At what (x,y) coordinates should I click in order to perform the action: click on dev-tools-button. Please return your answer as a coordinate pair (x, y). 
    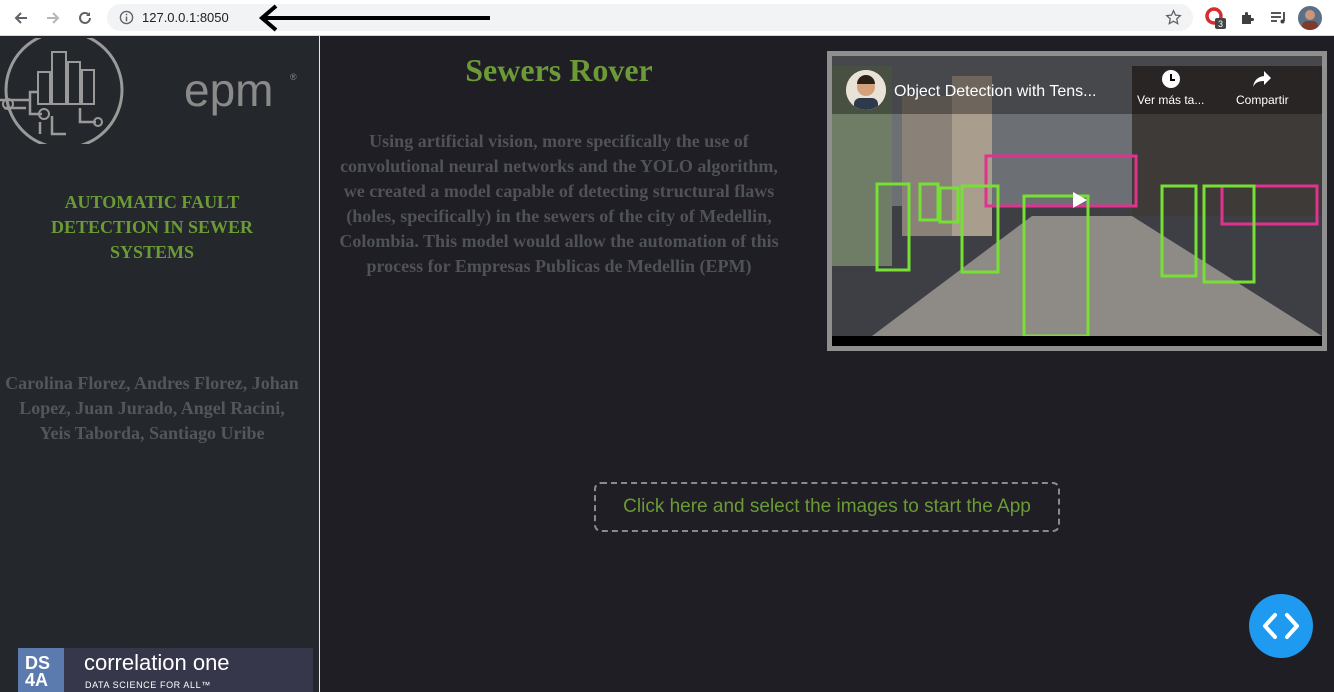
    Looking at the image, I should click on (1281, 626).